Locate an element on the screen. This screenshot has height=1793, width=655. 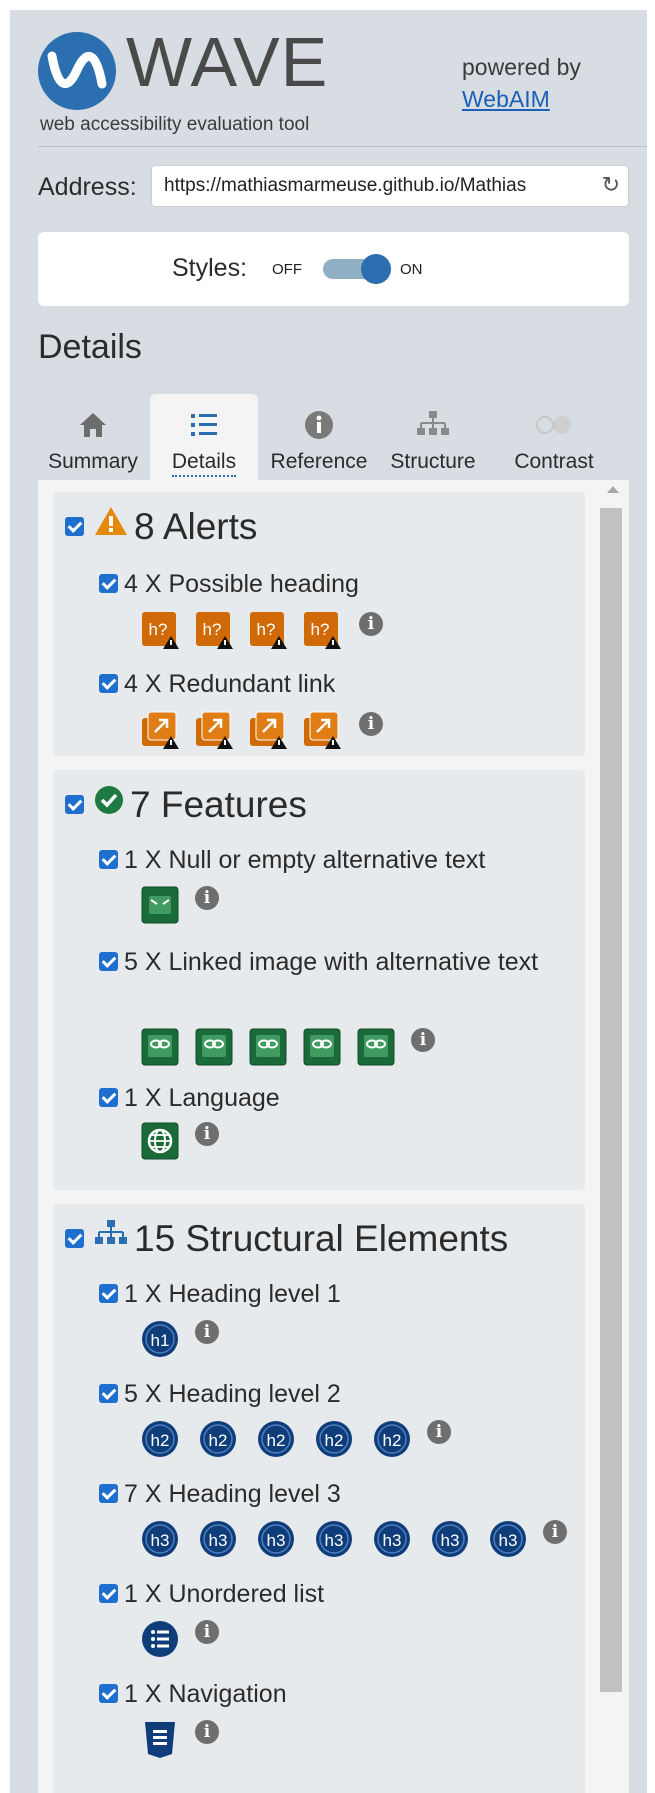
structure-checkbox is located at coordinates (74, 1238).